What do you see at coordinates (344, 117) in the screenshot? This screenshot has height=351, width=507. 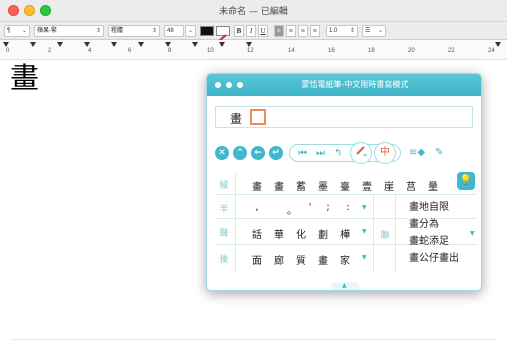 I see `preedit-box: 畫` at bounding box center [344, 117].